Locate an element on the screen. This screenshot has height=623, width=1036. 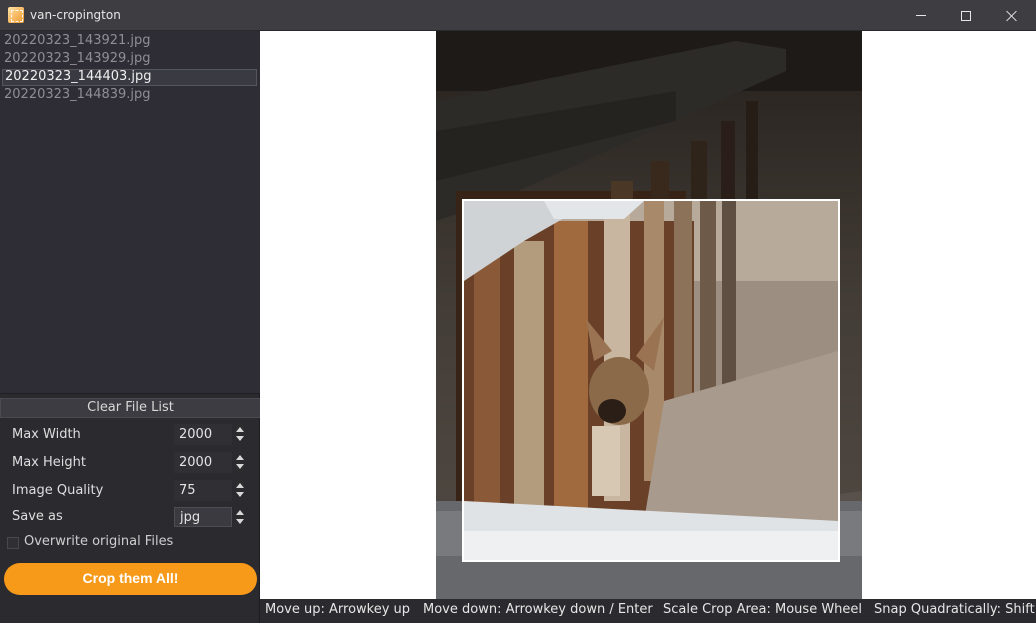
image-quality-stepper is located at coordinates (240, 490).